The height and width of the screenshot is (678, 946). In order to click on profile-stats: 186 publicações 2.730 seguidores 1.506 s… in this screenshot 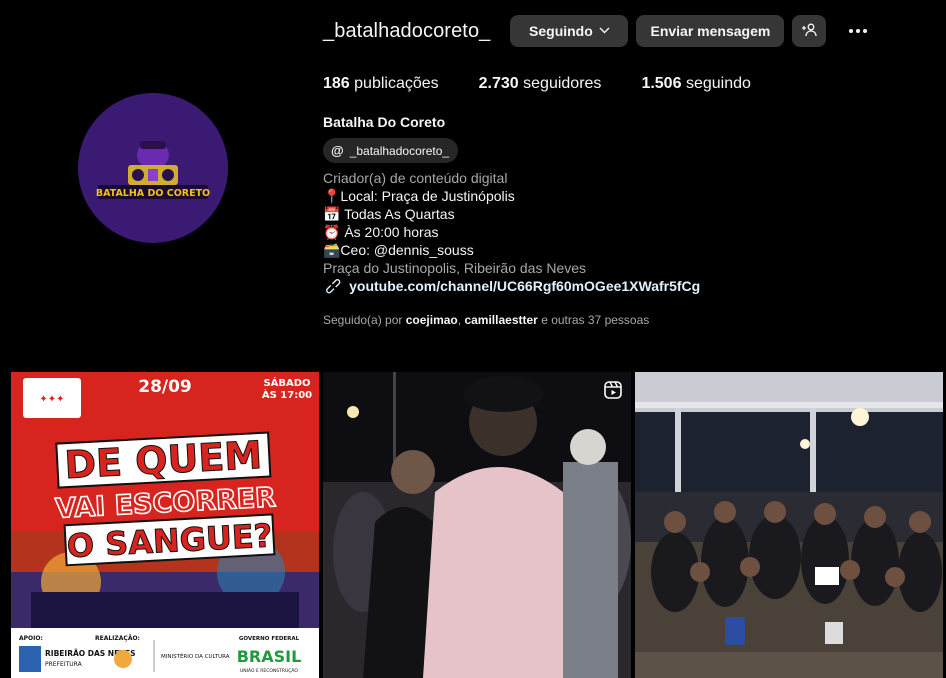, I will do `click(557, 84)`.